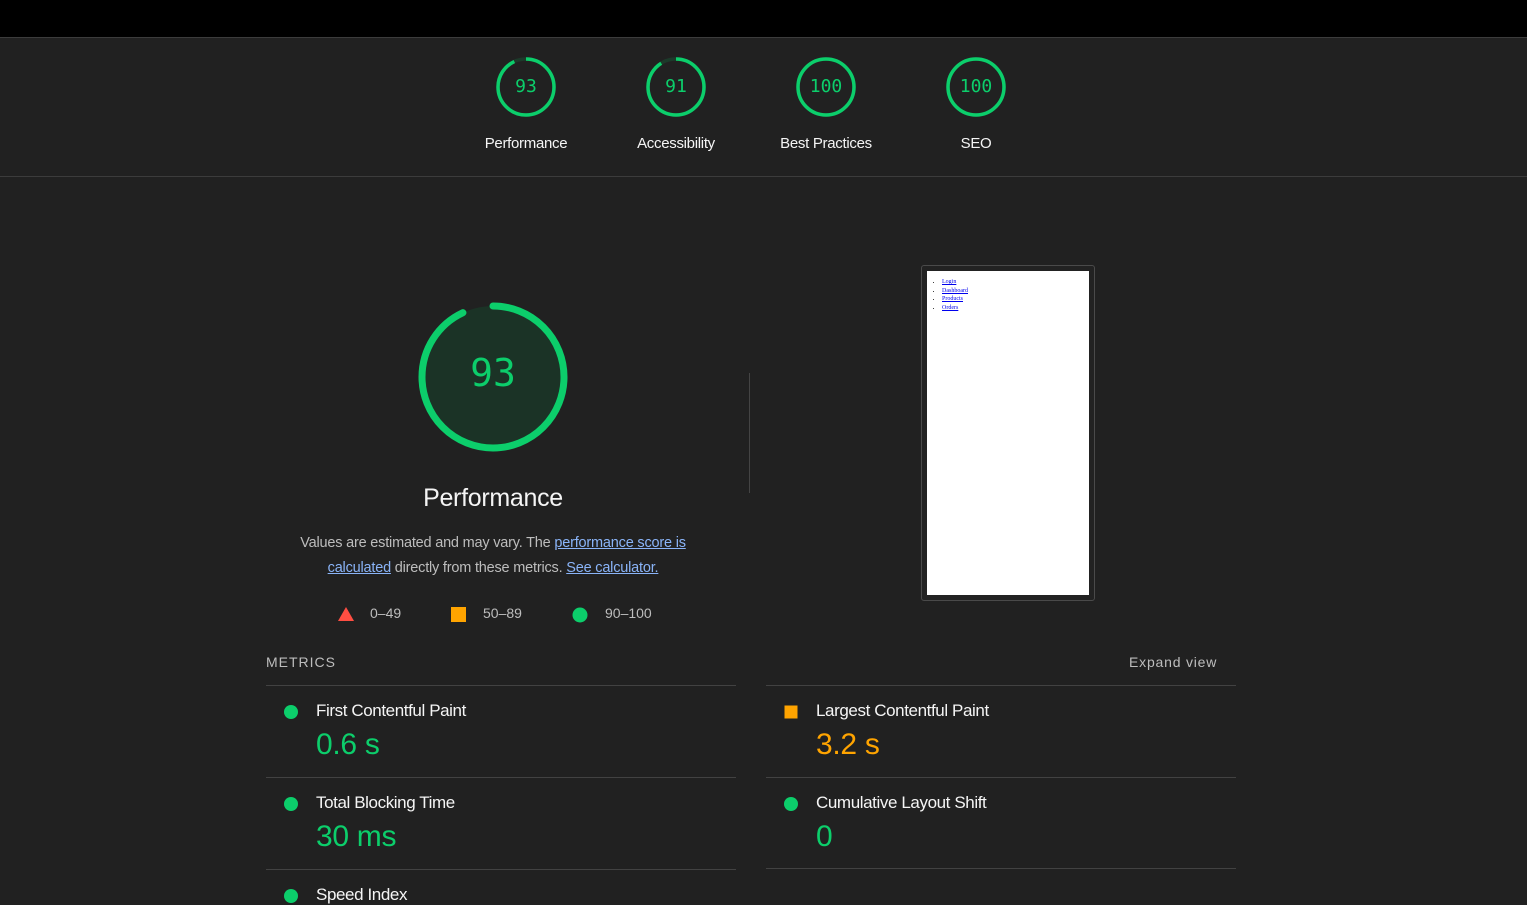 This screenshot has height=905, width=1527. What do you see at coordinates (386, 613) in the screenshot?
I see `legend-range: 0–49` at bounding box center [386, 613].